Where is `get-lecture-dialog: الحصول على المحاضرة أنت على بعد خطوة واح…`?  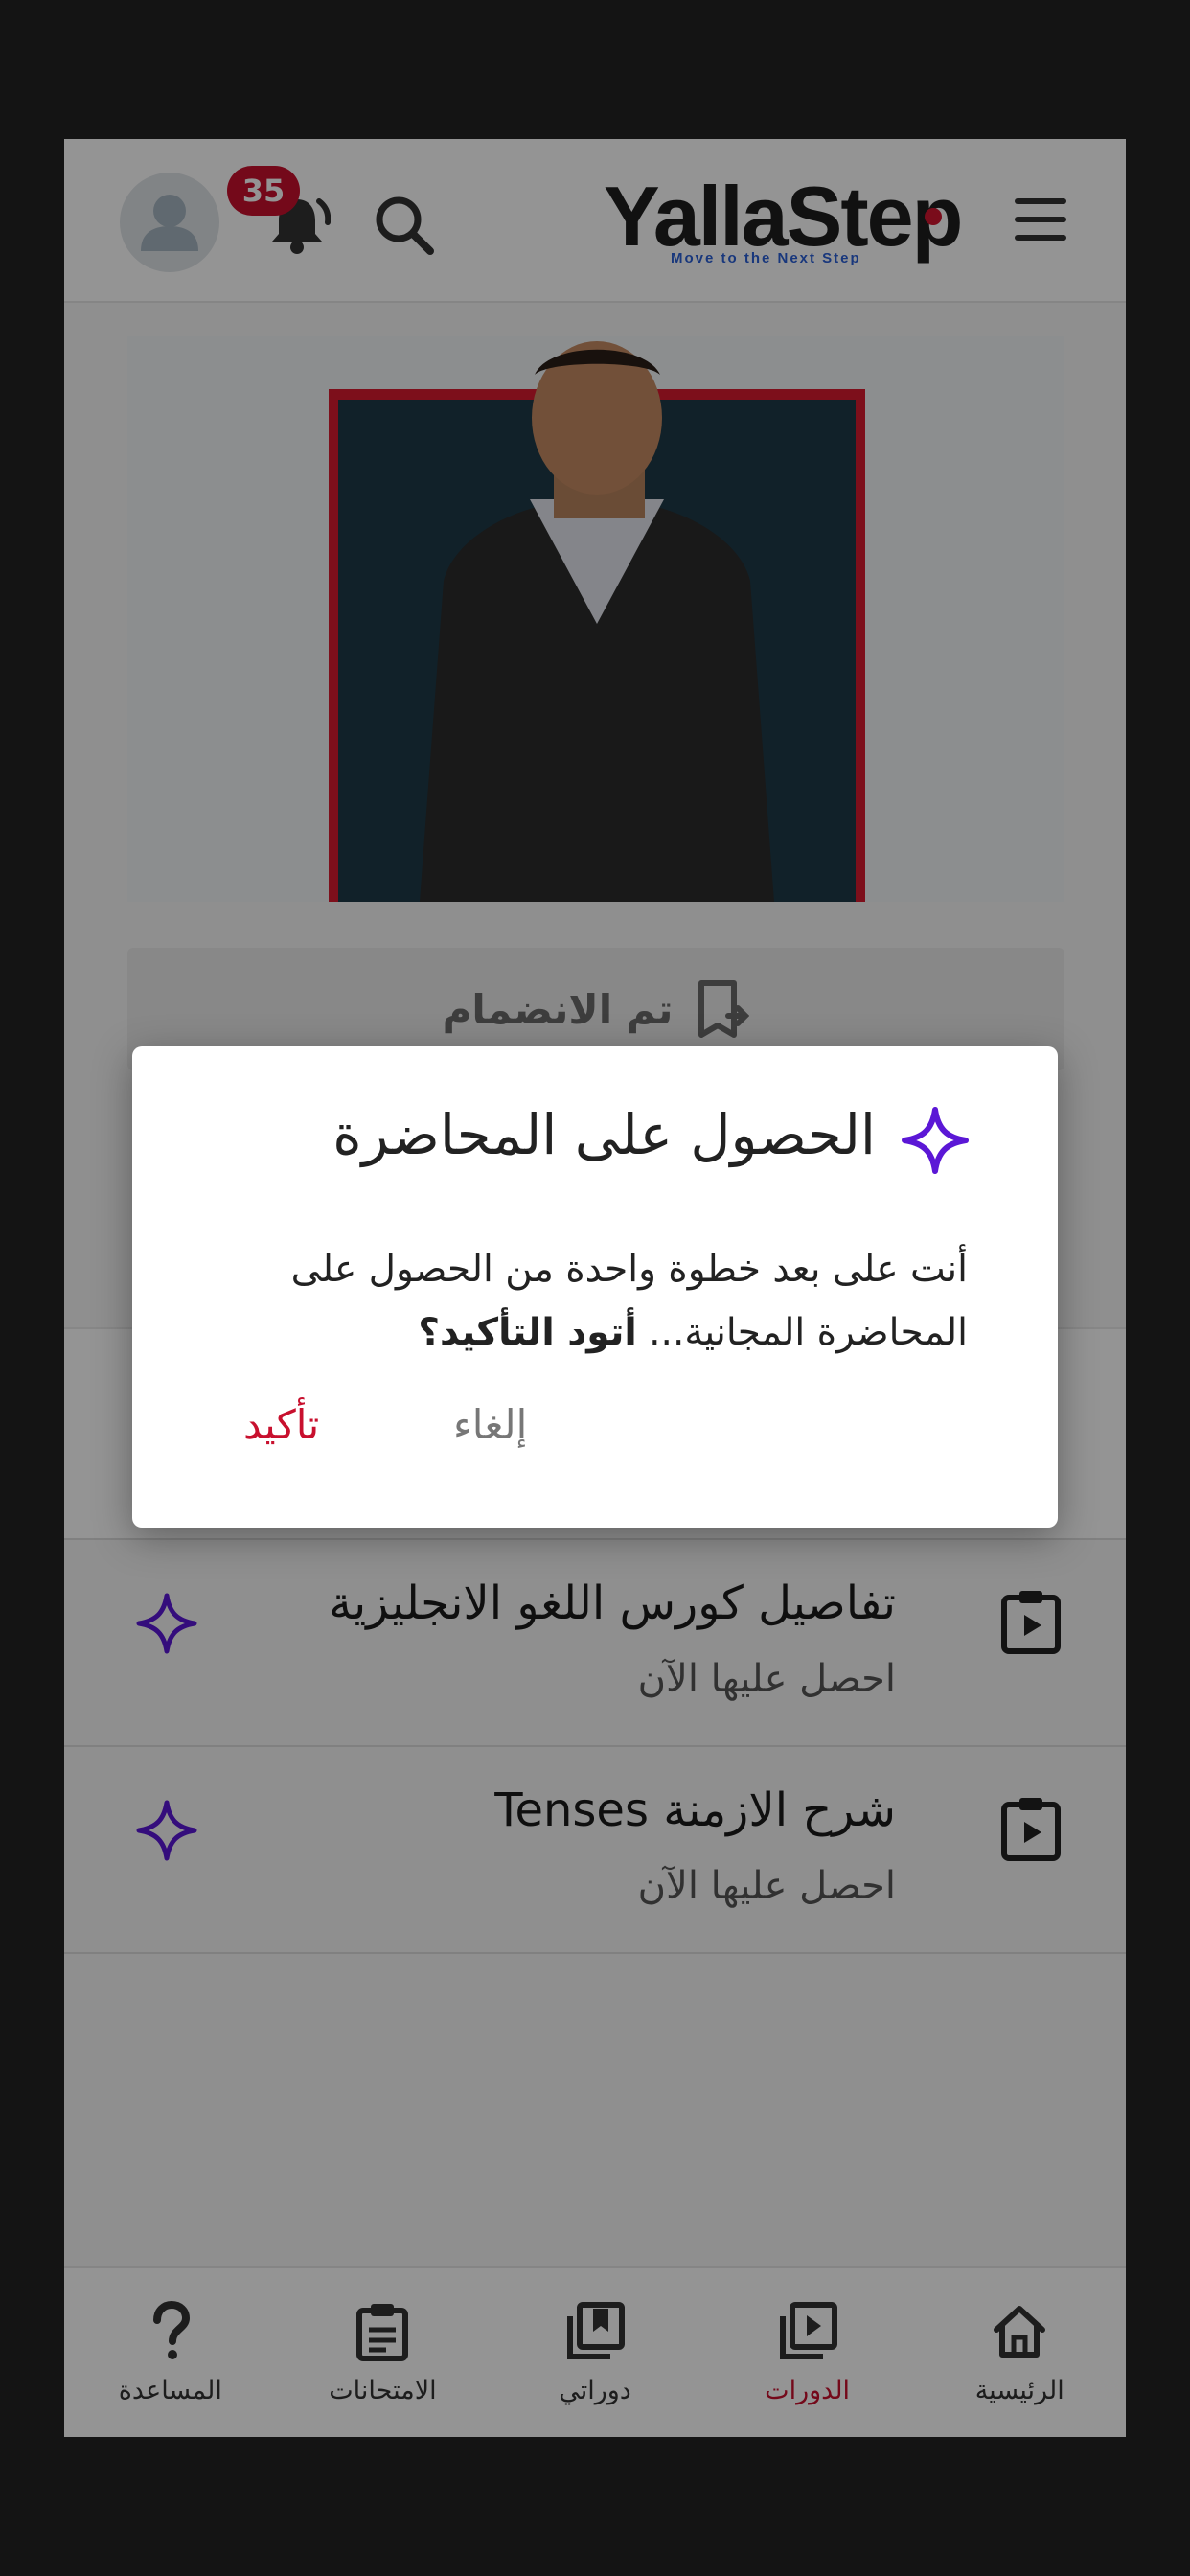 get-lecture-dialog: الحصول على المحاضرة أنت على بعد خطوة واح… is located at coordinates (595, 1287).